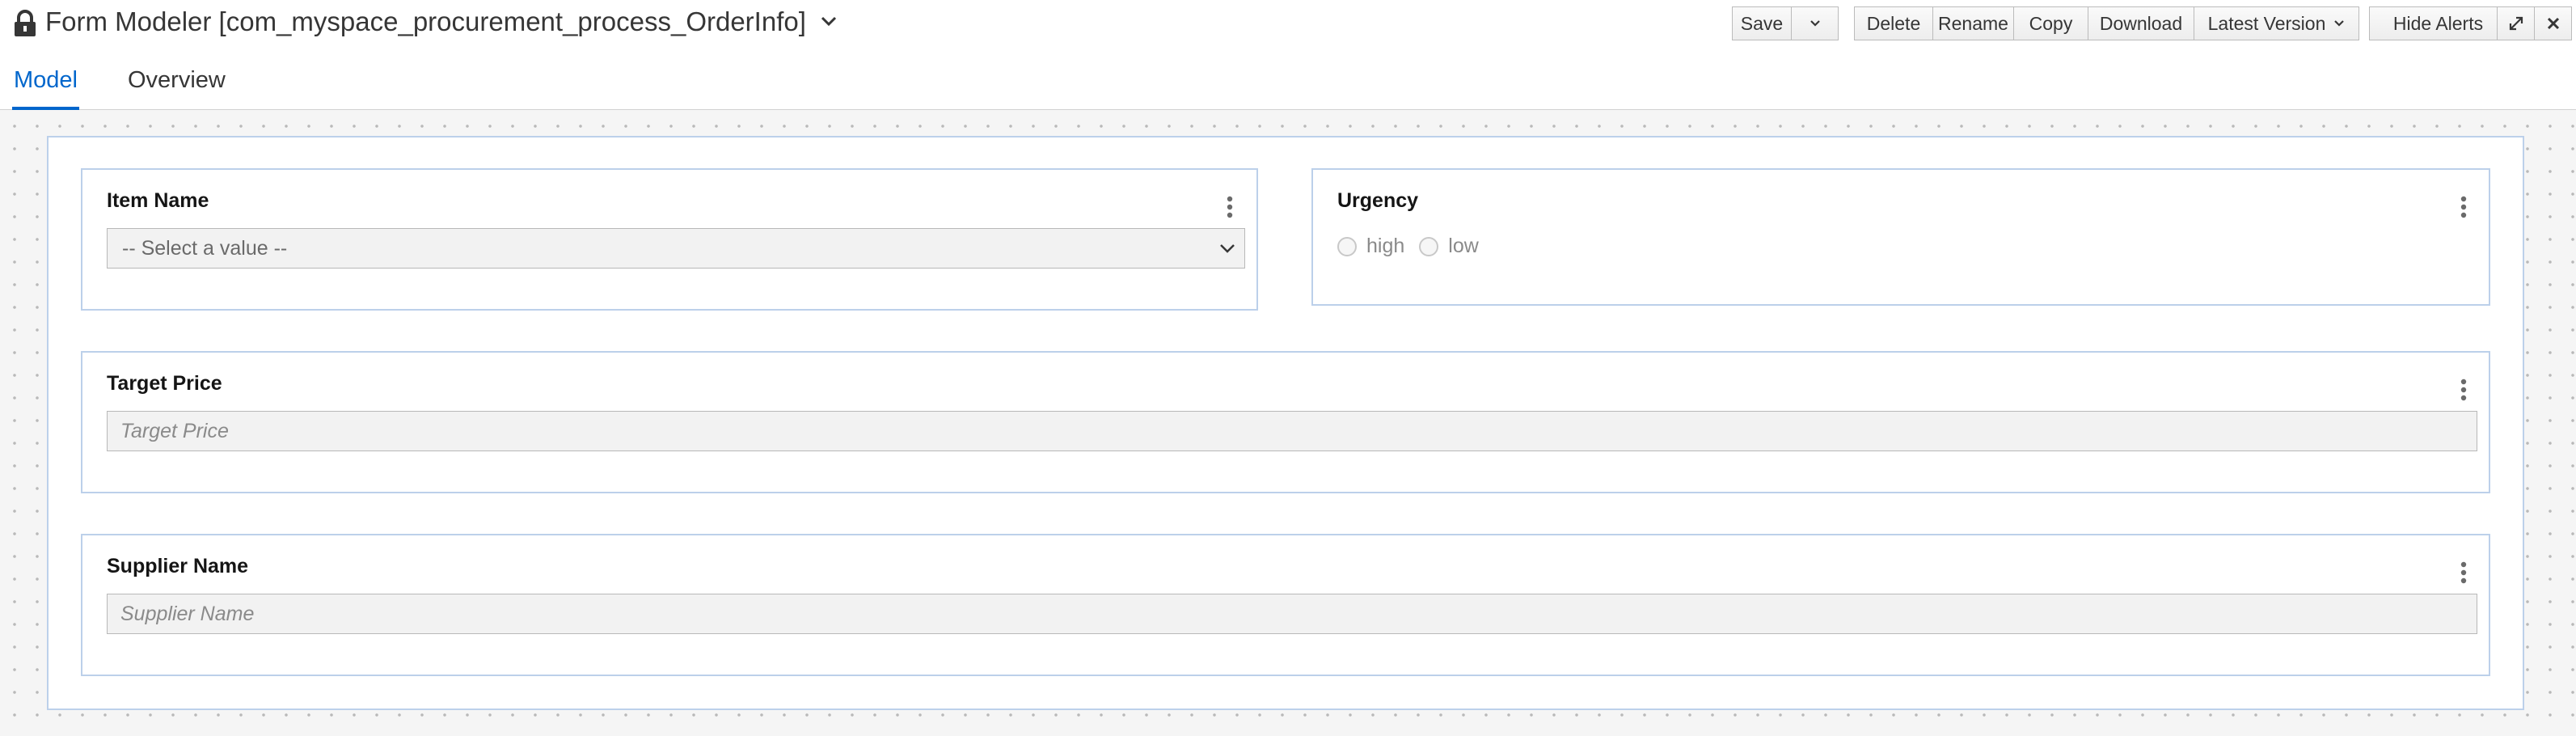 This screenshot has width=2576, height=736. I want to click on tab-bar: Model Overview, so click(1288, 80).